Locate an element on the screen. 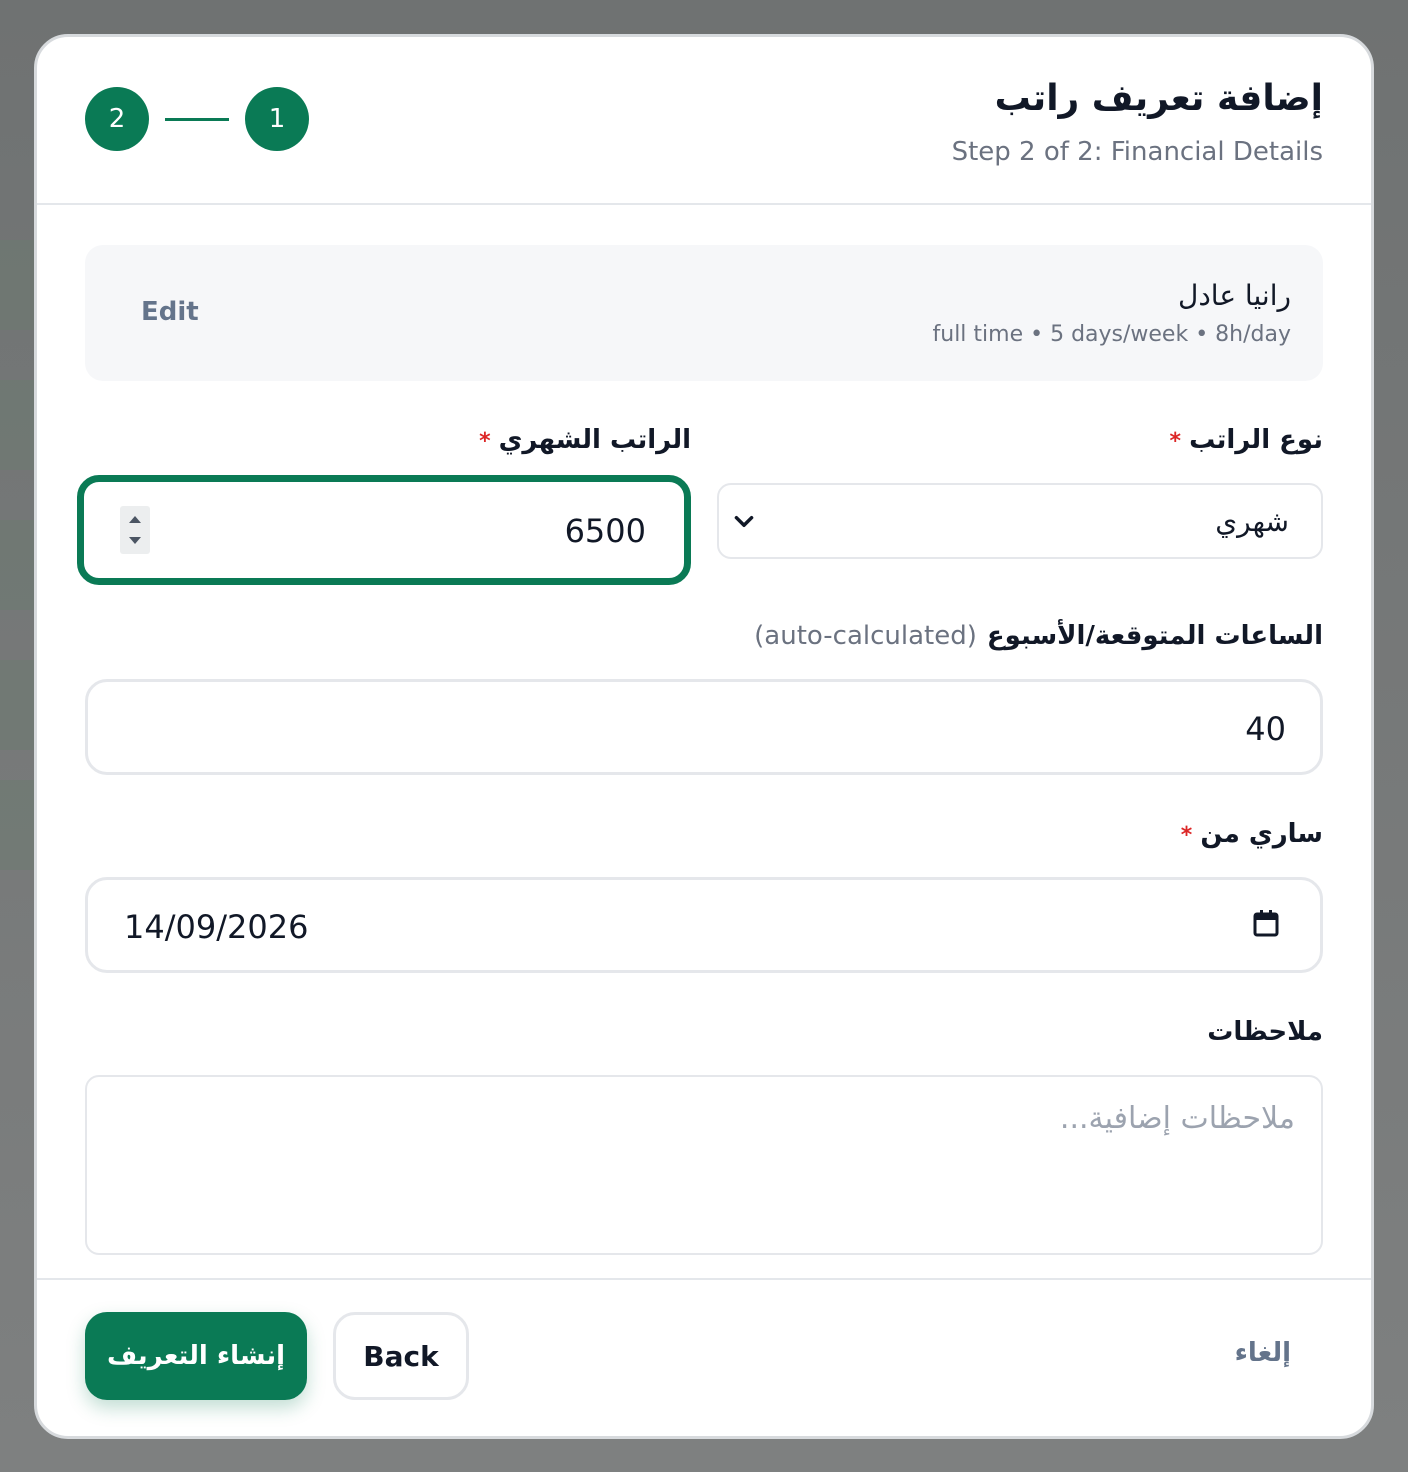 The width and height of the screenshot is (1408, 1472). monthly-salary-input: 6500 is located at coordinates (384, 530).